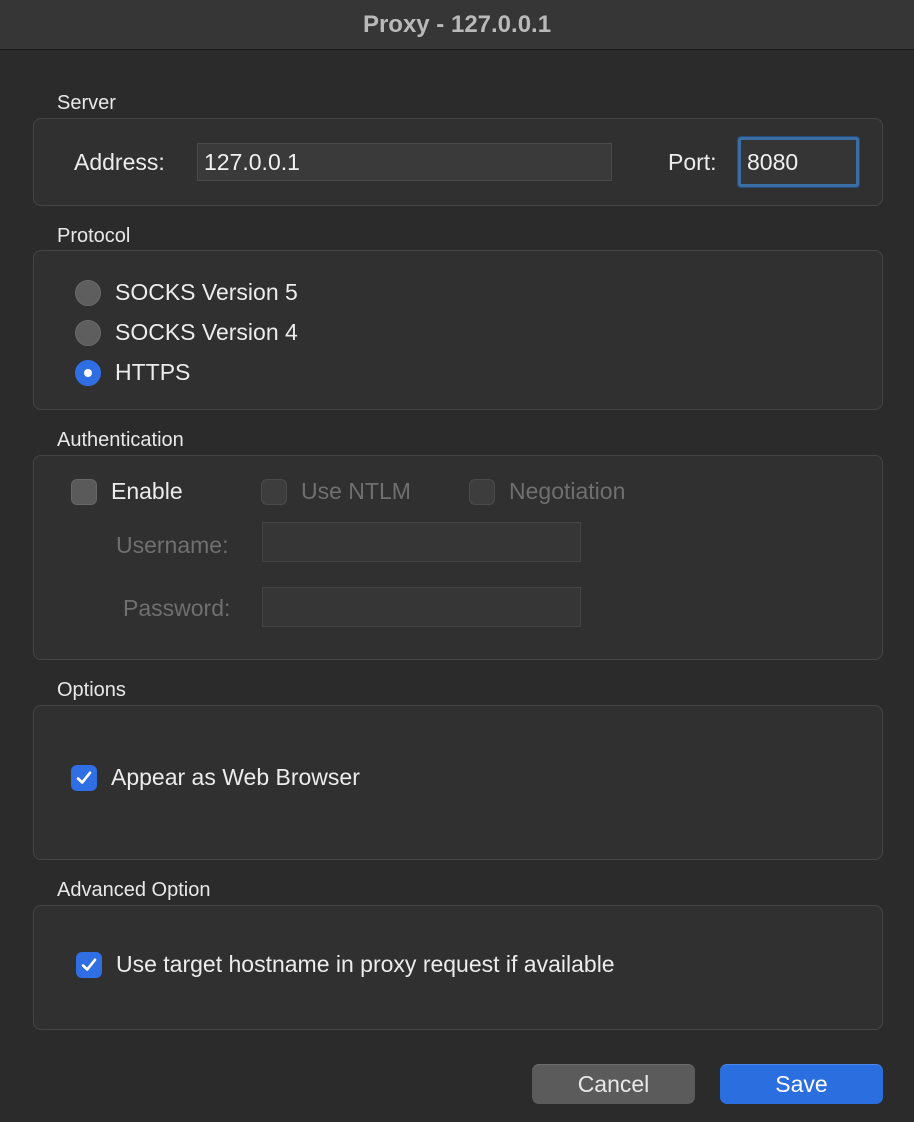 Image resolution: width=914 pixels, height=1122 pixels. I want to click on radio-socks5-indicator, so click(88, 292).